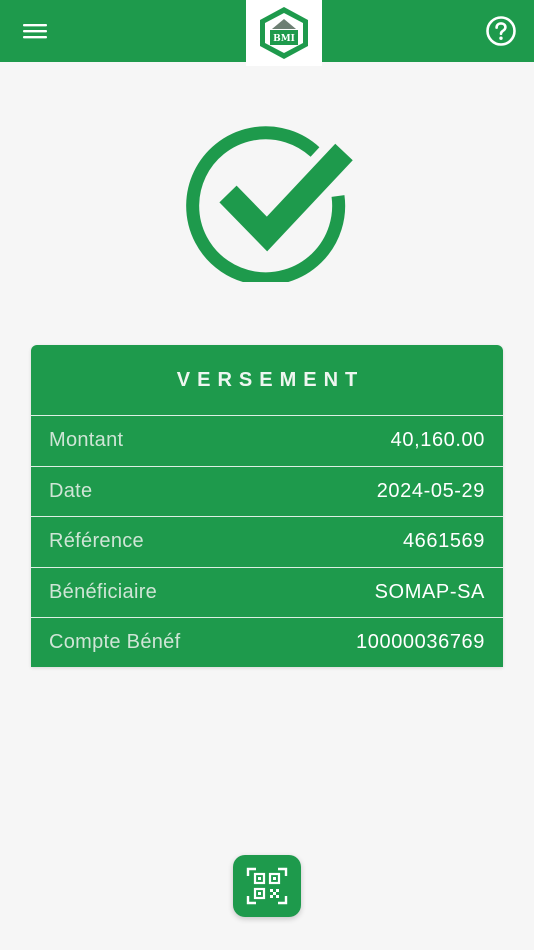 The height and width of the screenshot is (950, 534). Describe the element at coordinates (267, 593) in the screenshot. I see `row-beneficiary: Bénéficiaire SOMAP-SA` at that location.